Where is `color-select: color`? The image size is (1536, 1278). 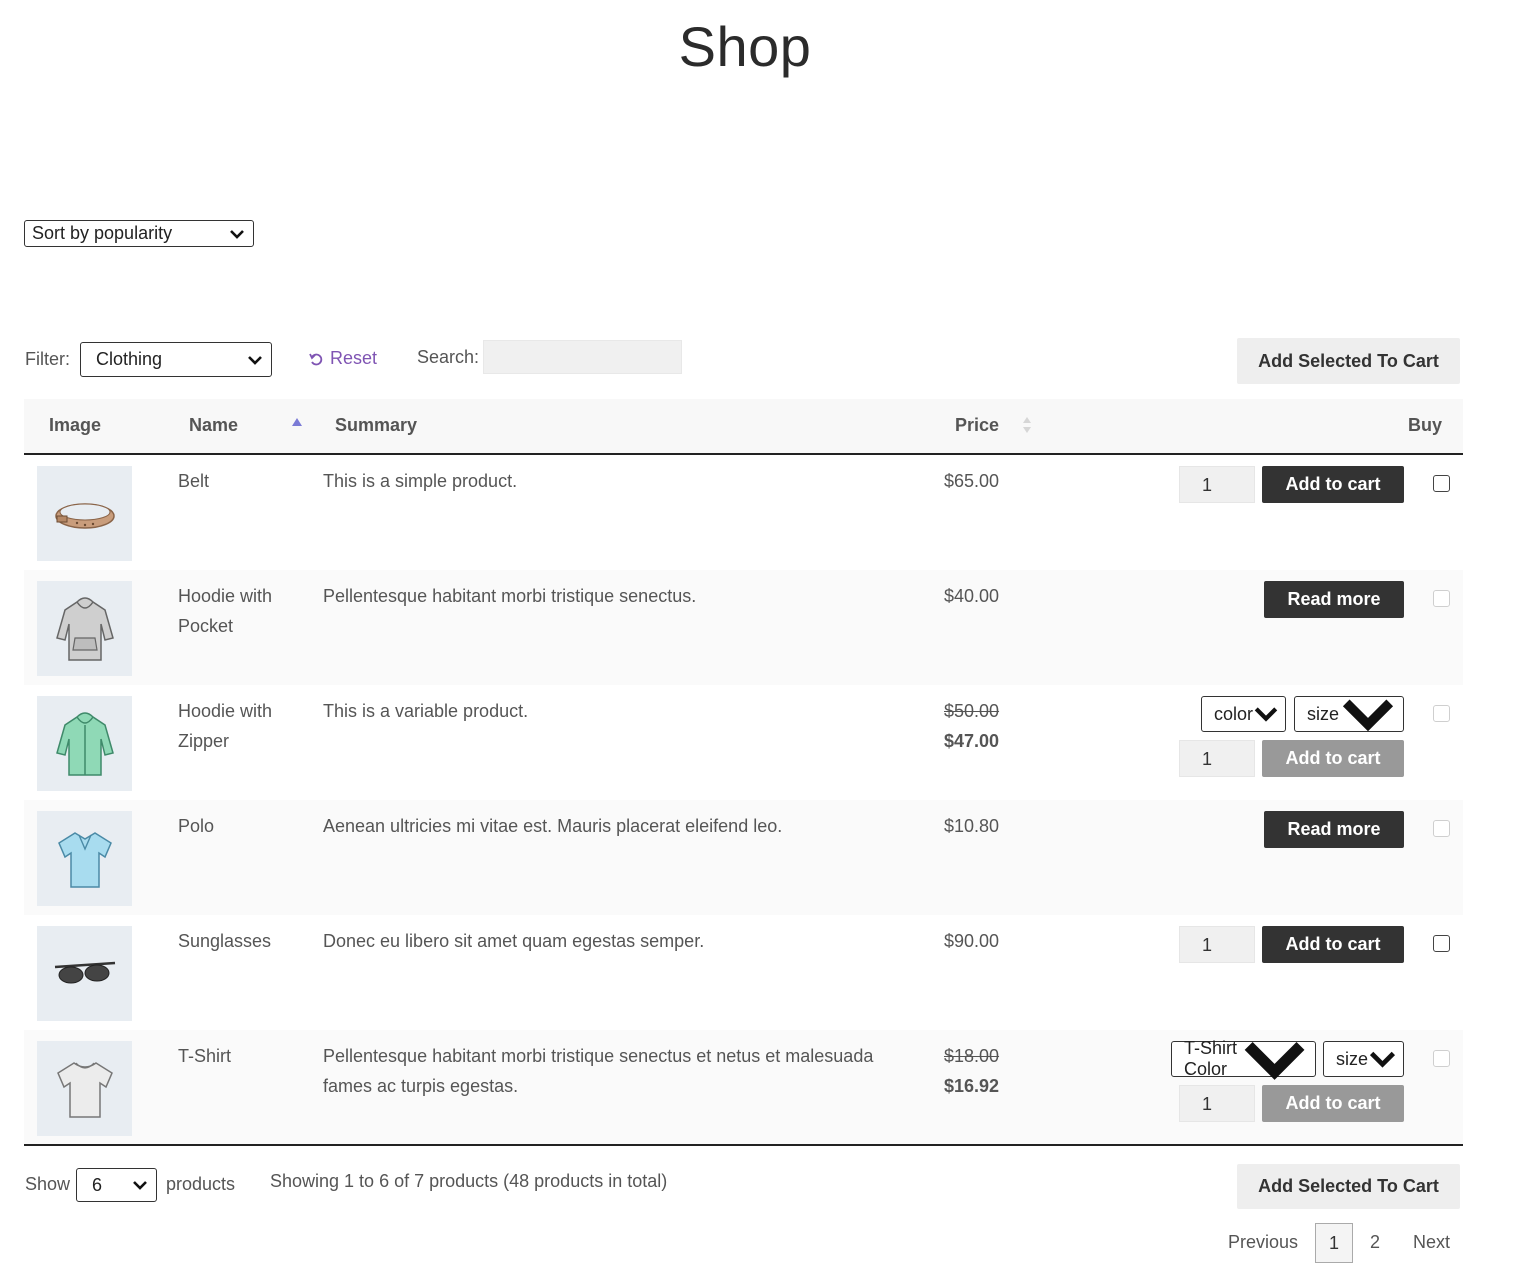 color-select: color is located at coordinates (1243, 714).